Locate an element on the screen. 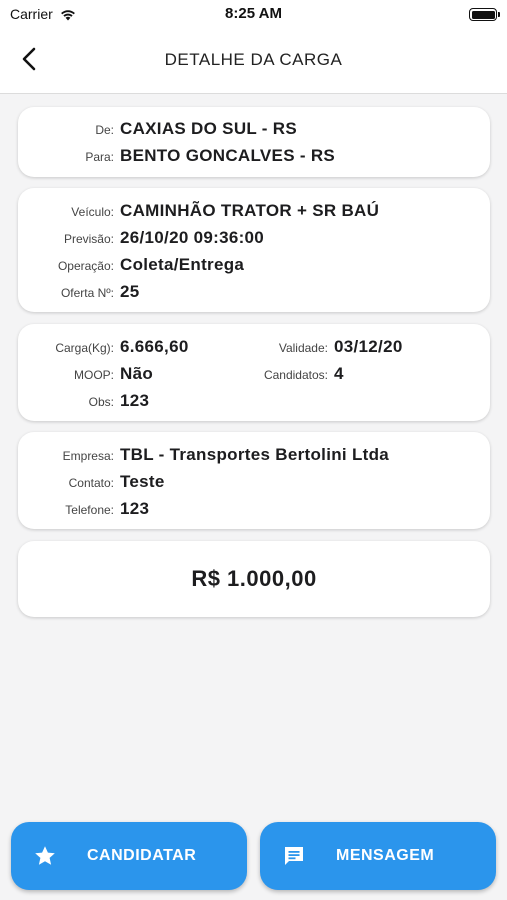 Image resolution: width=507 pixels, height=900 pixels. weight-row: Carga(Kg): 6.666,60 is located at coordinates (103, 347).